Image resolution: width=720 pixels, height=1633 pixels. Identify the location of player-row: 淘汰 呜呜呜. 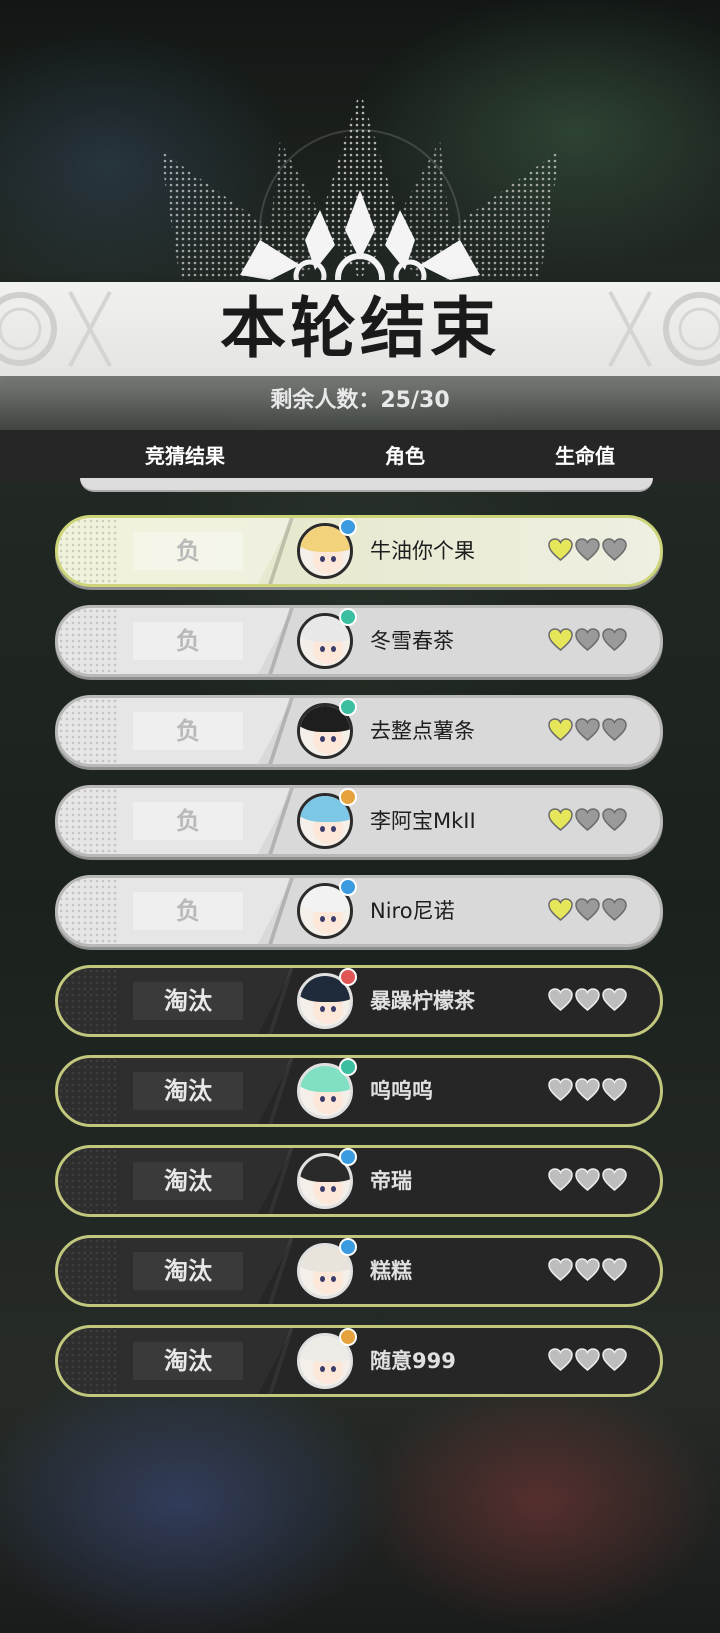
(359, 1091).